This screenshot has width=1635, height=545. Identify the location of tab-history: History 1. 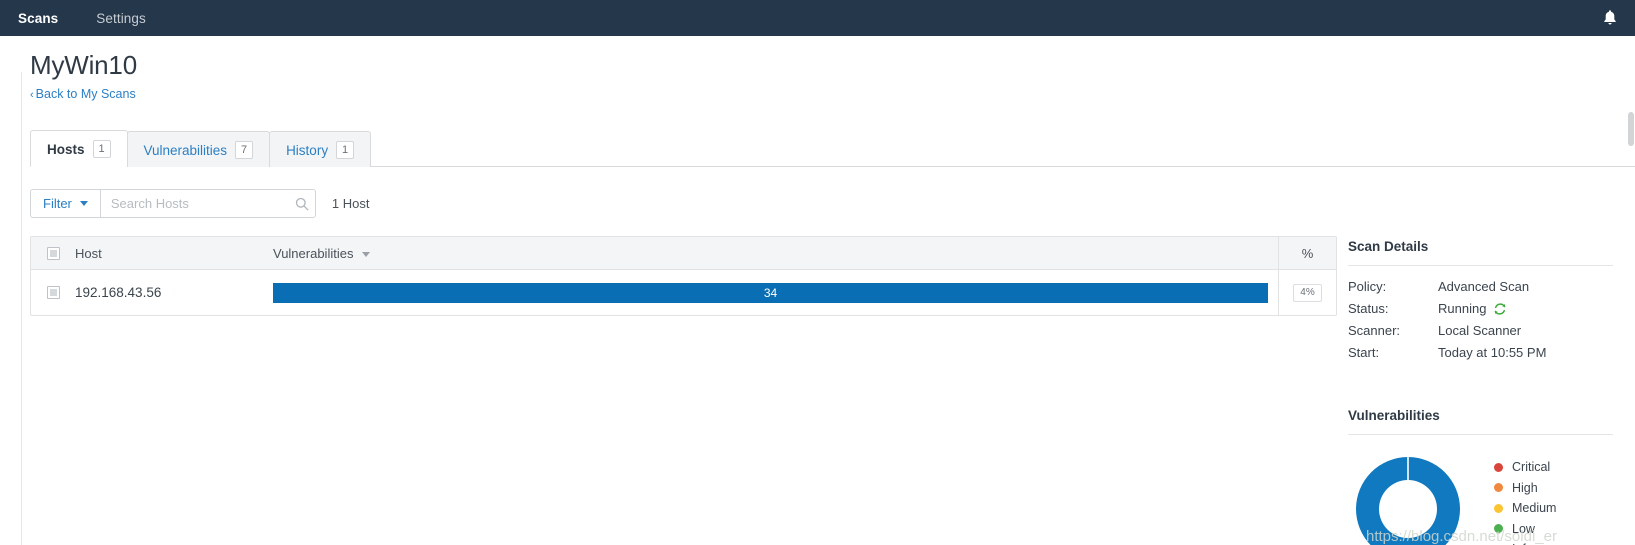
(320, 149).